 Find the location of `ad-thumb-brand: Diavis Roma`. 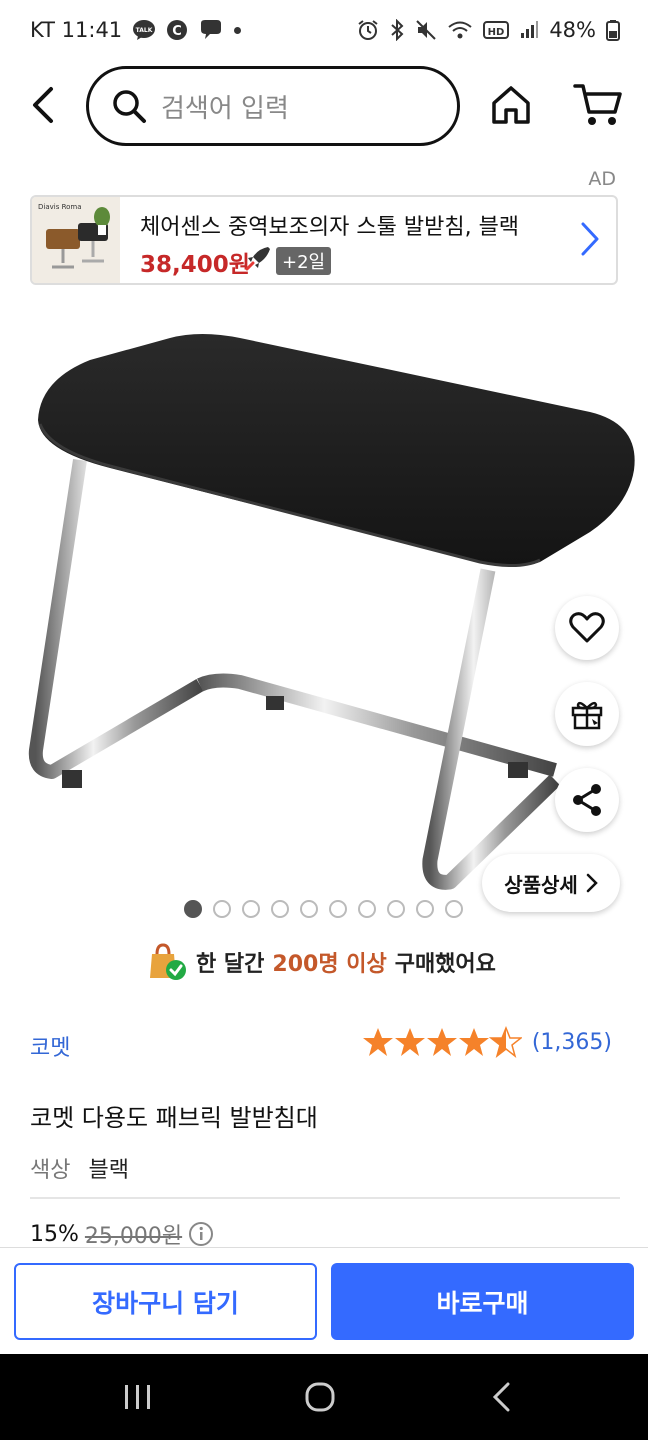

ad-thumb-brand: Diavis Roma is located at coordinates (60, 207).